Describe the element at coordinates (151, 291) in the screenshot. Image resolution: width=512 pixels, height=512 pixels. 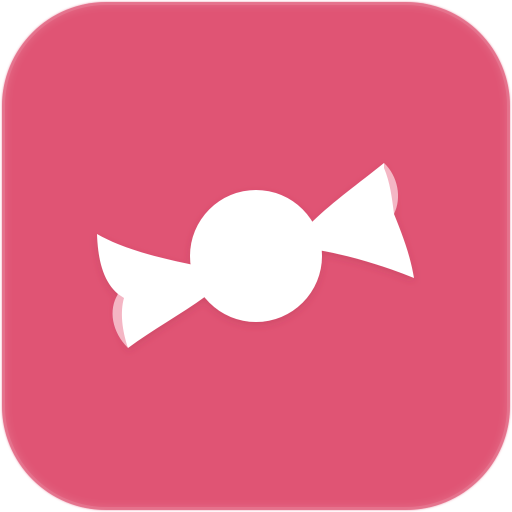
I see `candy-wrapper-left` at that location.